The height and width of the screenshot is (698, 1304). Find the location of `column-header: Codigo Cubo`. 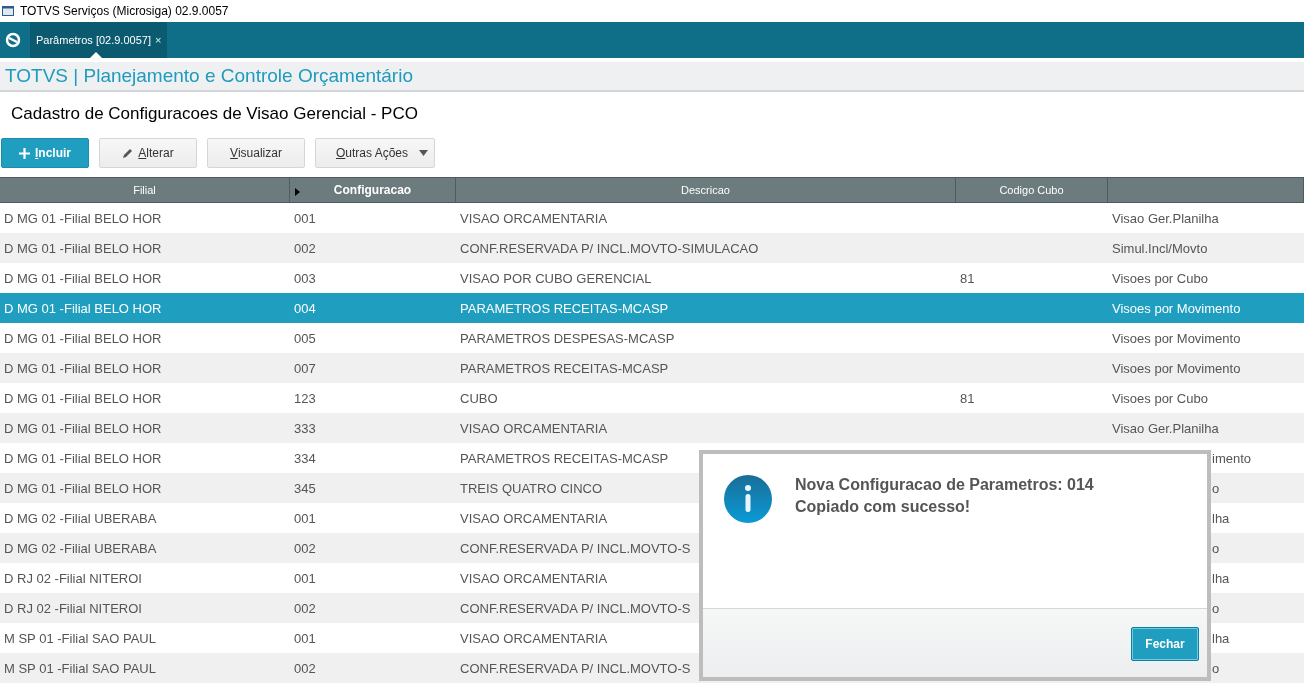

column-header: Codigo Cubo is located at coordinates (1032, 190).